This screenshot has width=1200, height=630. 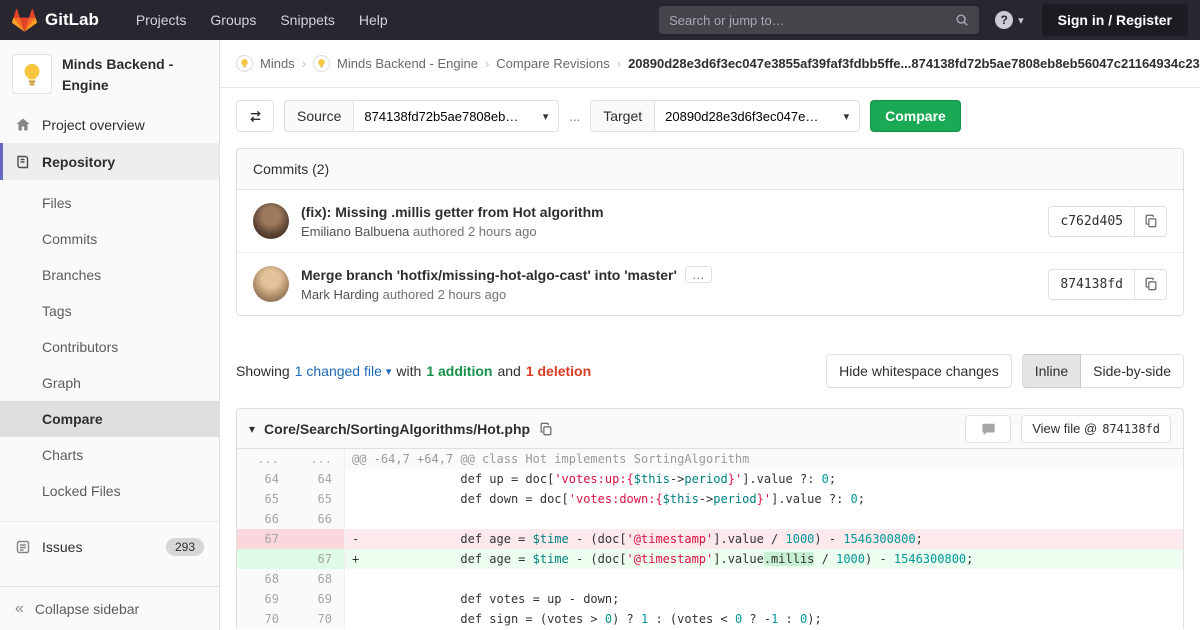 What do you see at coordinates (264, 539) in the screenshot?
I see `old-line-number: 67` at bounding box center [264, 539].